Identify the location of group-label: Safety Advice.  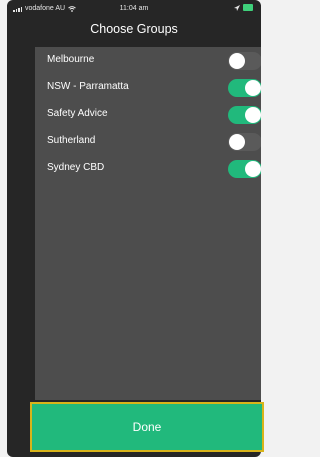
(77, 113).